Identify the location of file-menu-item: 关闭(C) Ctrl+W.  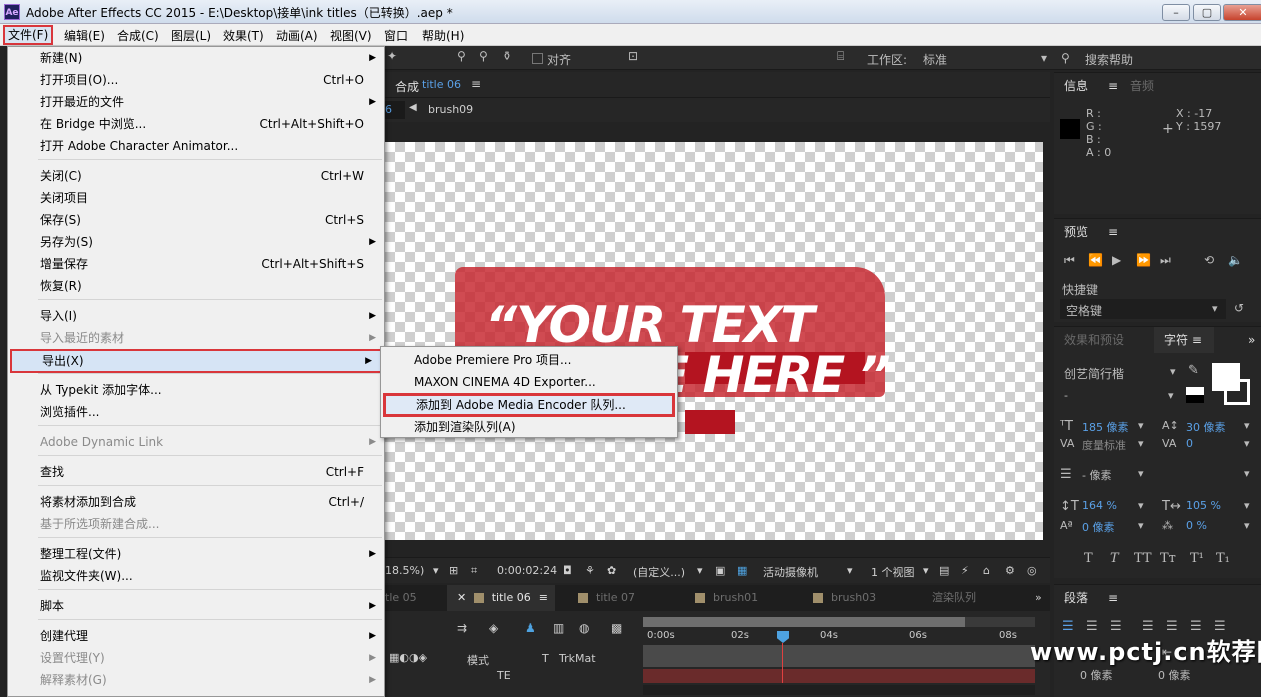
(196, 176).